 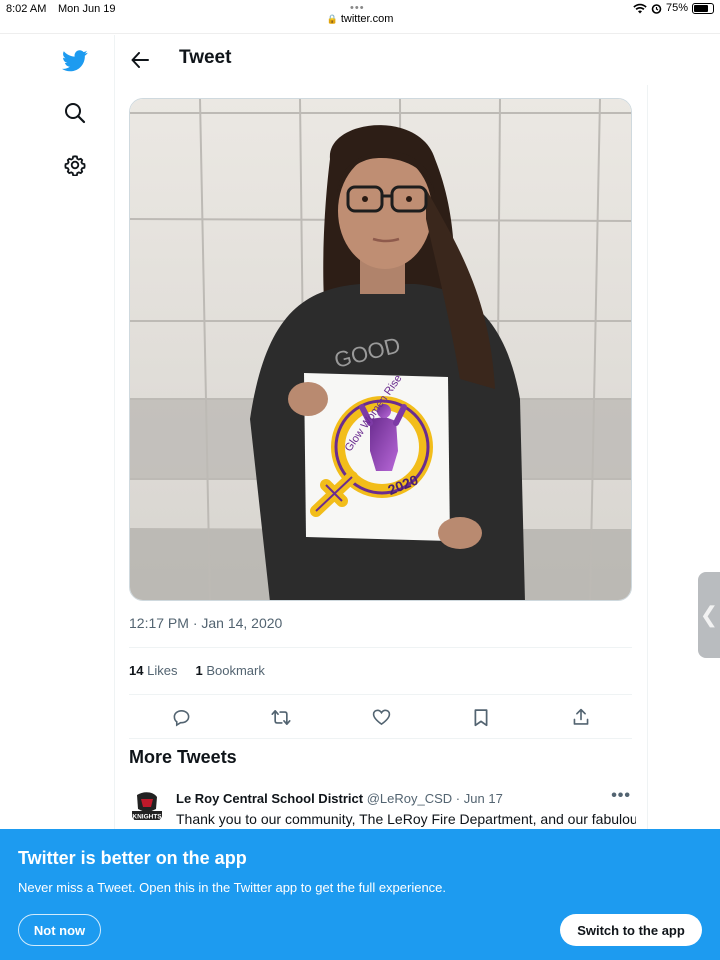 What do you see at coordinates (367, 19) in the screenshot?
I see `url-text: twitter.com` at bounding box center [367, 19].